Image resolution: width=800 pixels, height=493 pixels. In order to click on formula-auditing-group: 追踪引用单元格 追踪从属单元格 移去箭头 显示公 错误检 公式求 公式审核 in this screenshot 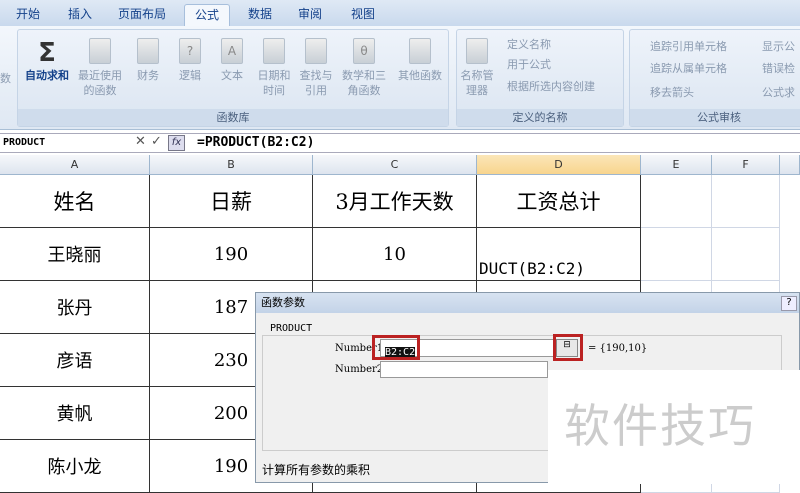, I will do `click(714, 78)`.